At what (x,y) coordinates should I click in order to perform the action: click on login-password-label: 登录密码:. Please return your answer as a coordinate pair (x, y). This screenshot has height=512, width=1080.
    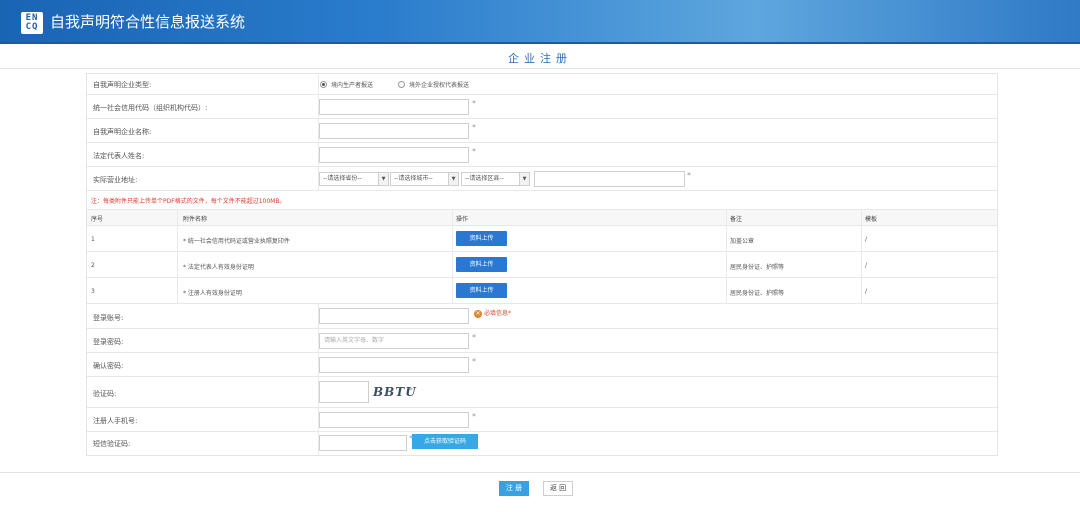
    Looking at the image, I should click on (108, 342).